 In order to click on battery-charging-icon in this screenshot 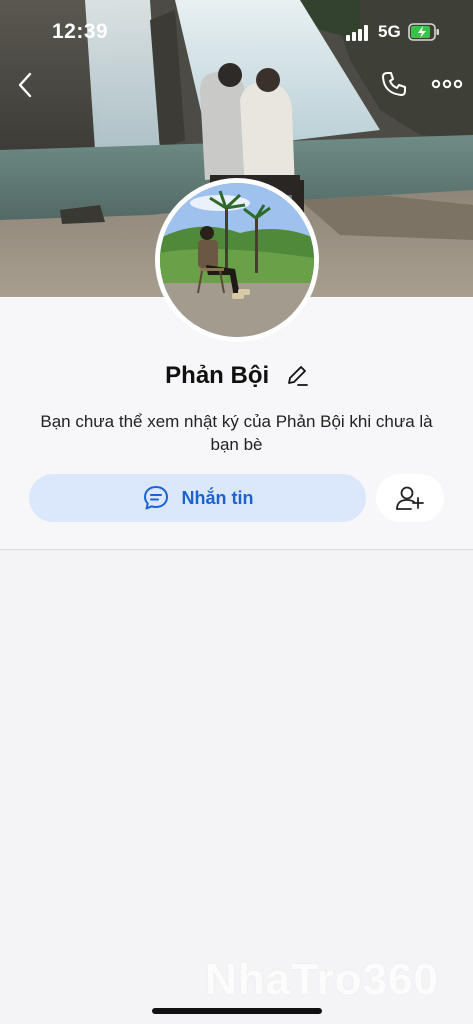, I will do `click(423, 32)`.